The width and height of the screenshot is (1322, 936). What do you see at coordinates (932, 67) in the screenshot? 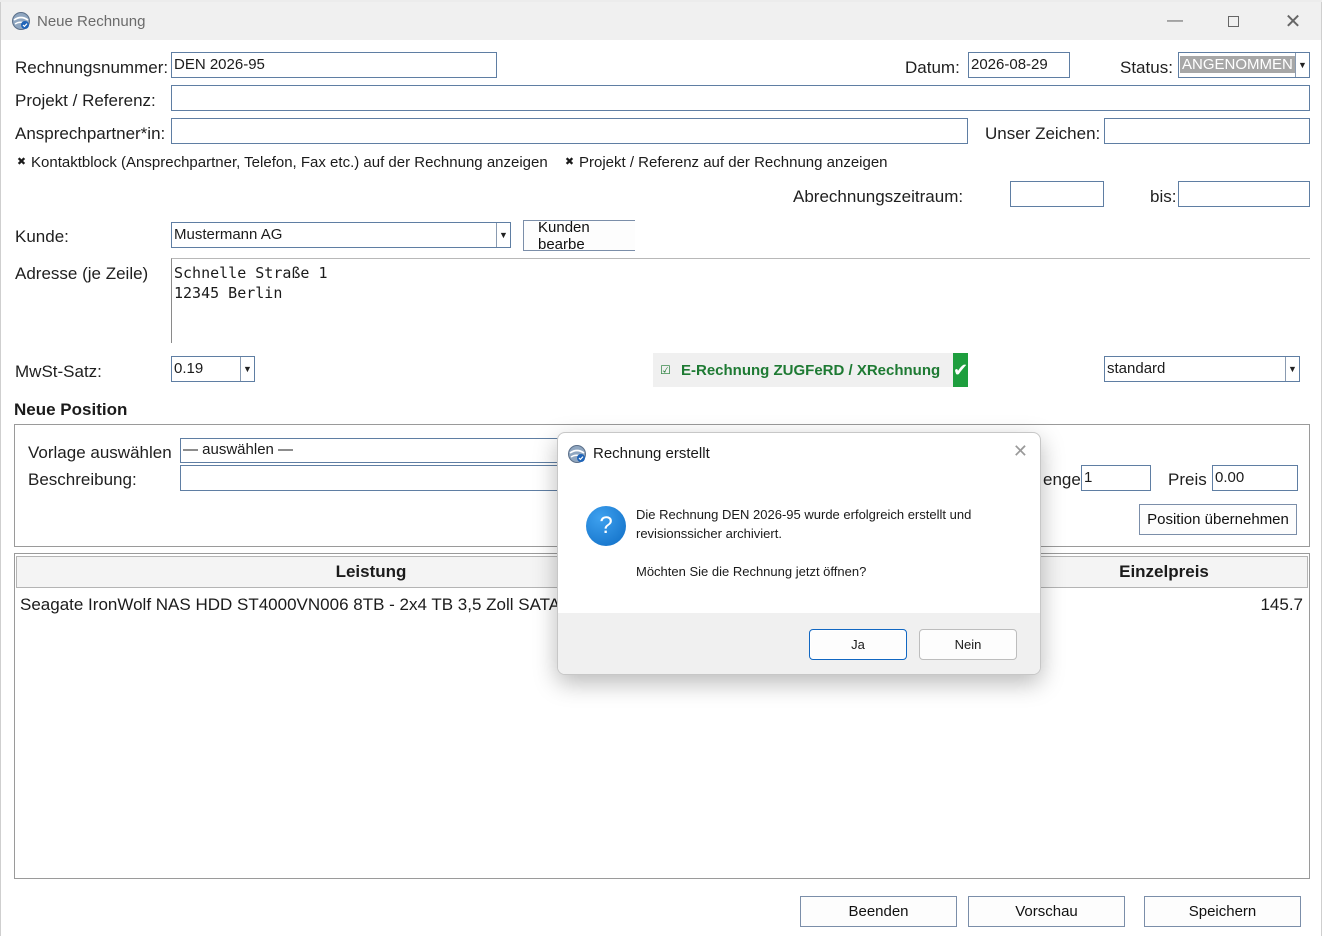
I see `date-label: Datum:` at bounding box center [932, 67].